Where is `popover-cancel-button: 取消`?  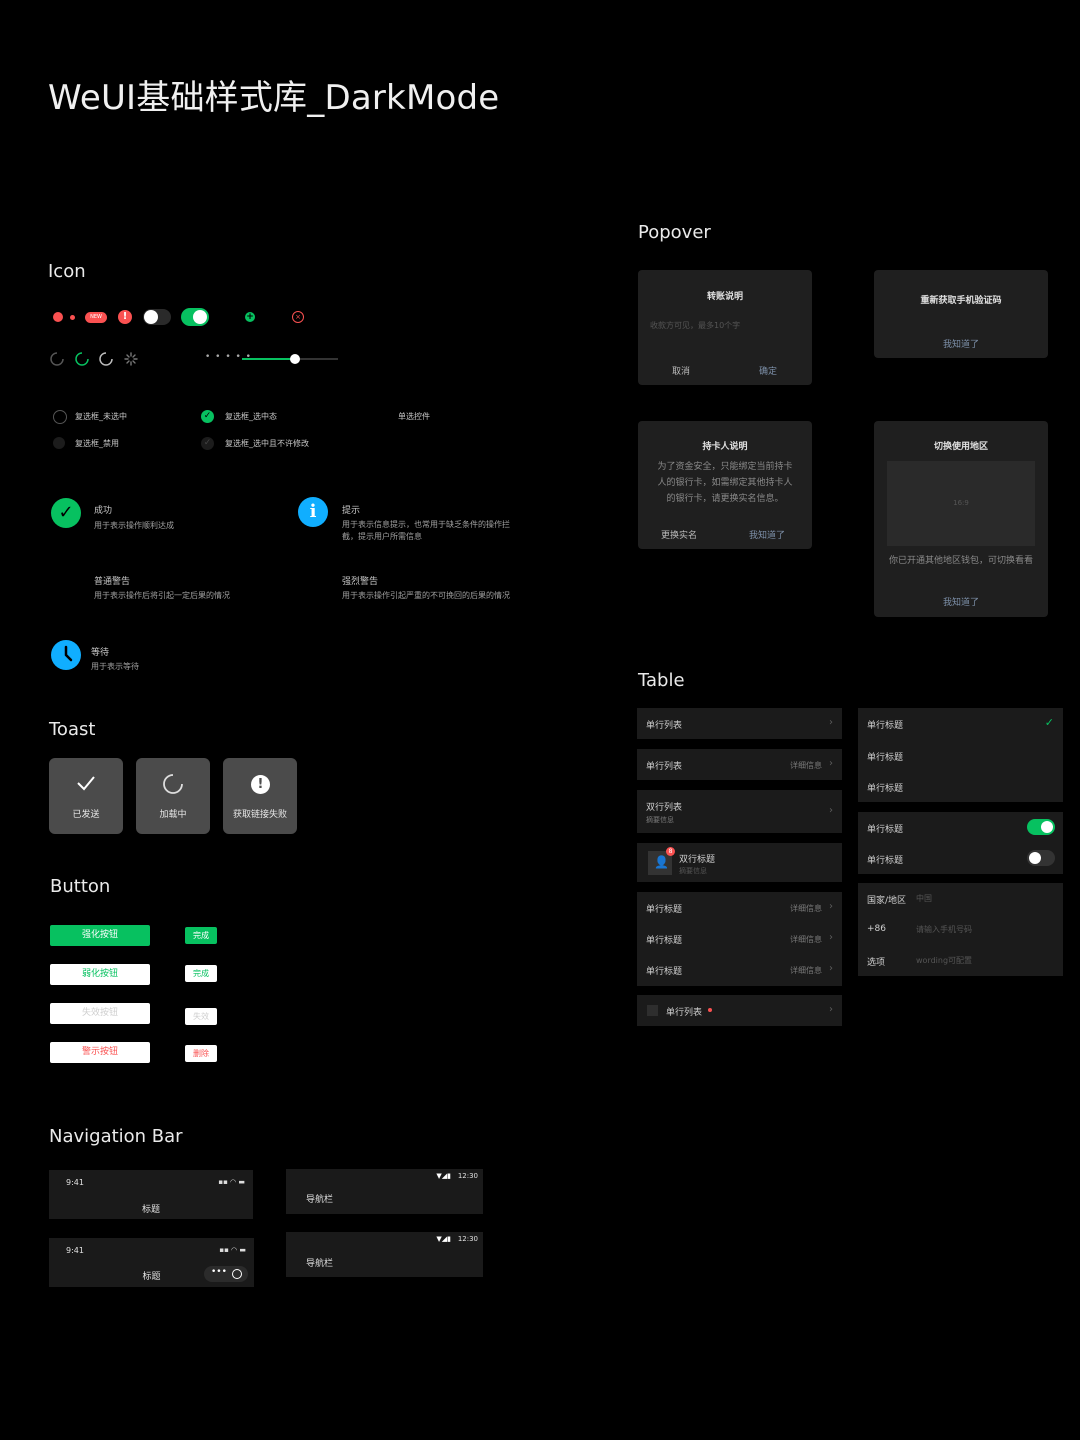
popover-cancel-button: 取消 is located at coordinates (681, 370).